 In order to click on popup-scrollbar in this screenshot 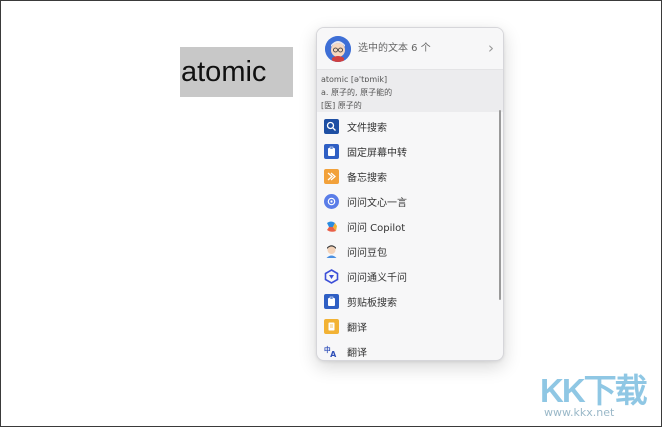, I will do `click(500, 205)`.